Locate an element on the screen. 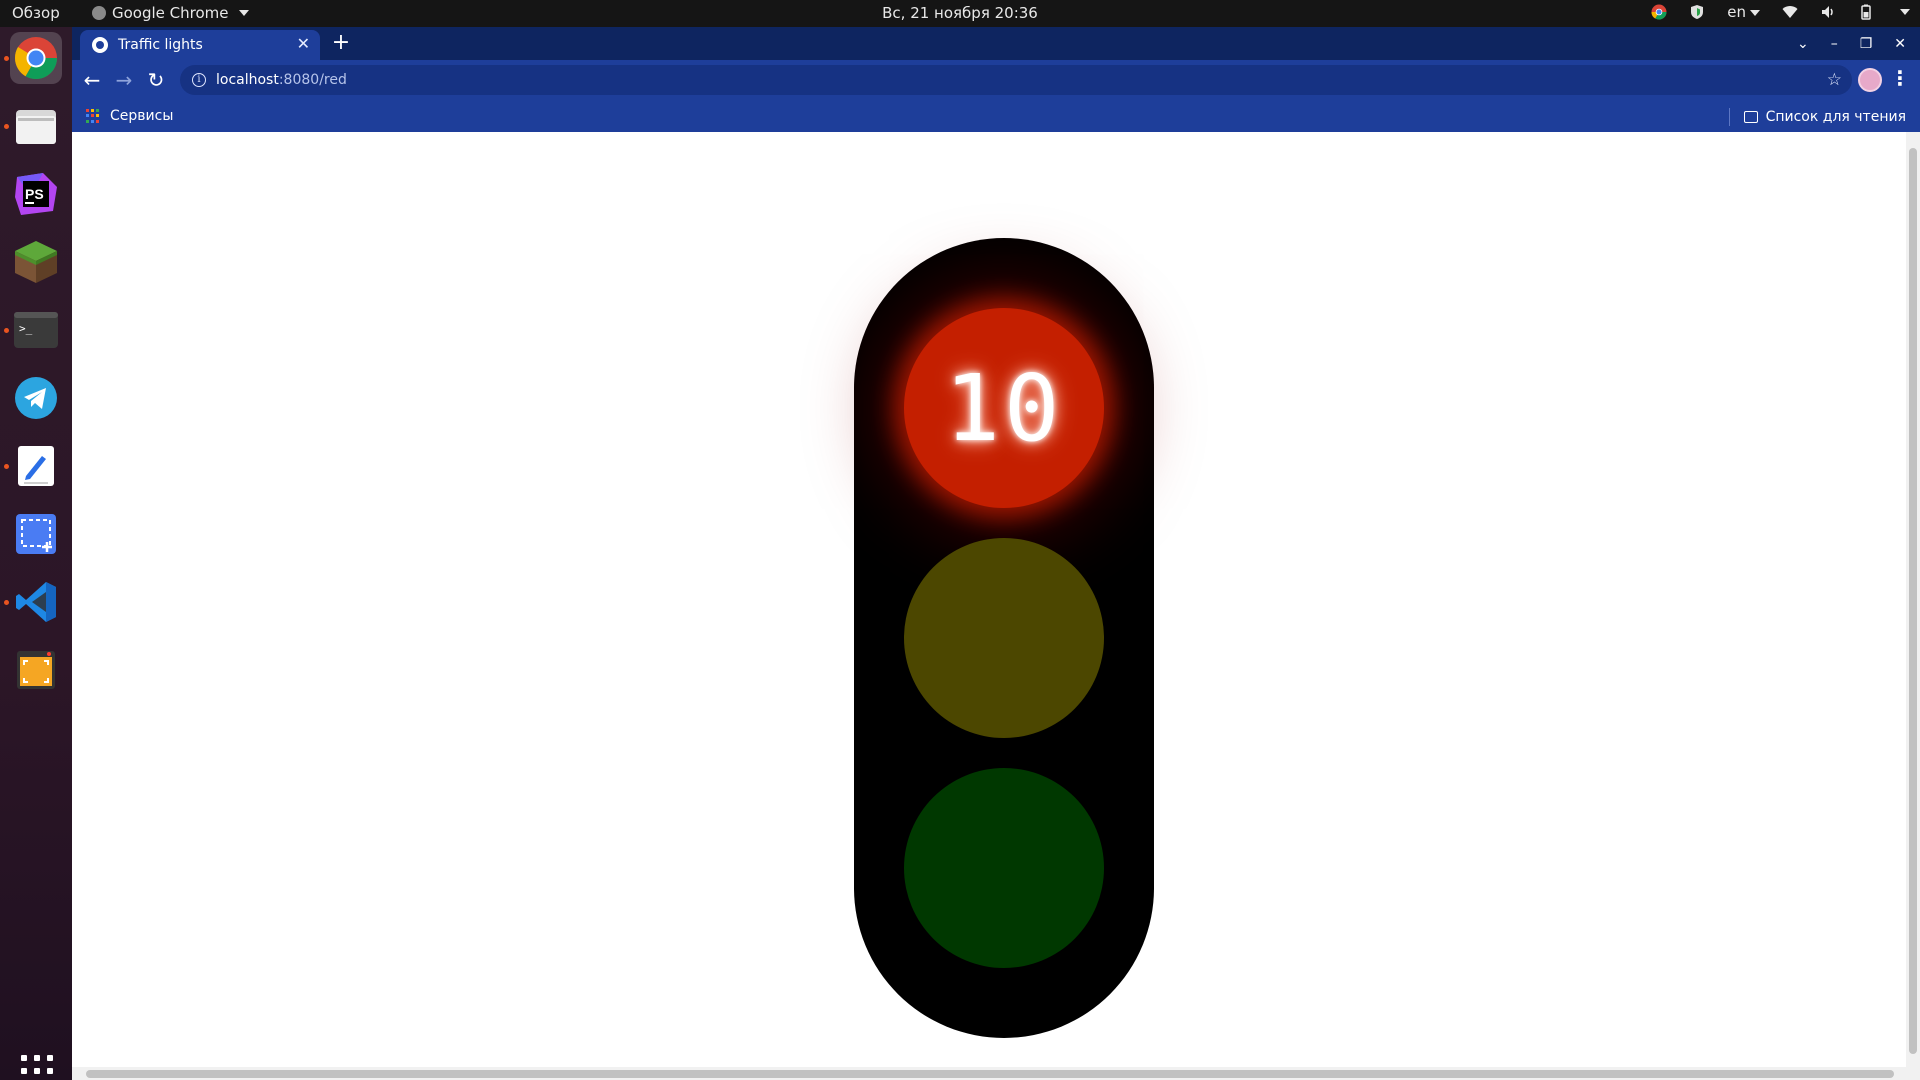  shield-icon is located at coordinates (1697, 12).